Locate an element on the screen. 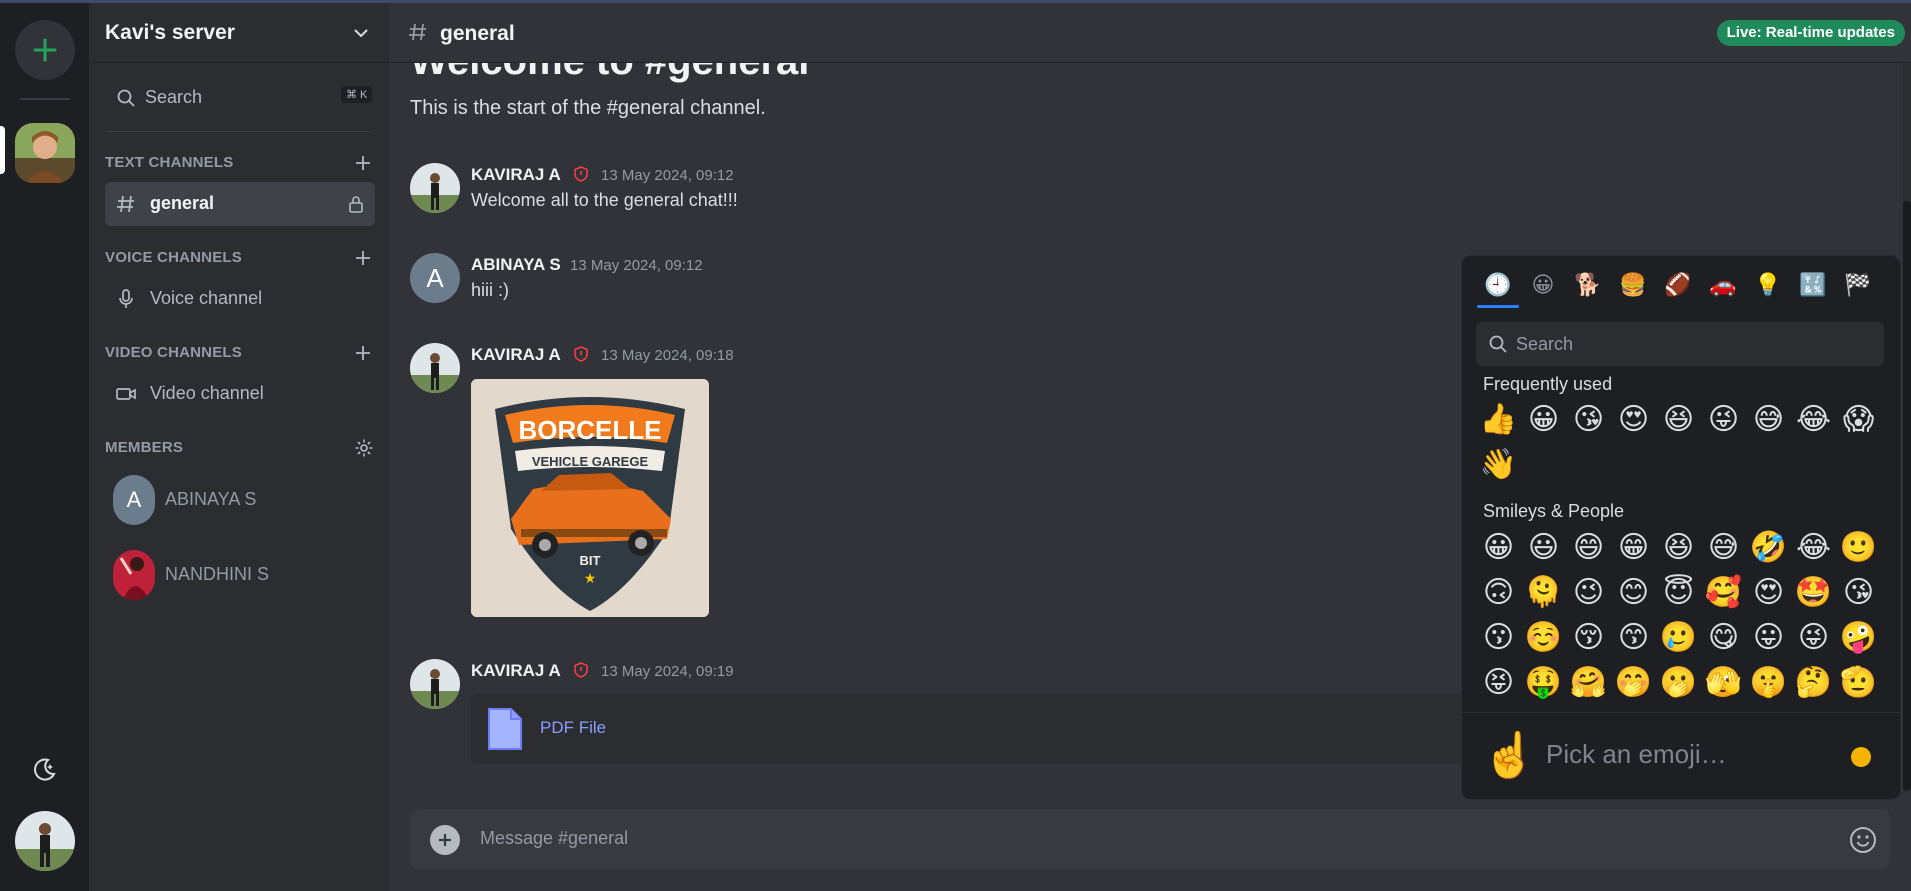 The width and height of the screenshot is (1911, 891). emoji-button: 🥰 is located at coordinates (1723, 592).